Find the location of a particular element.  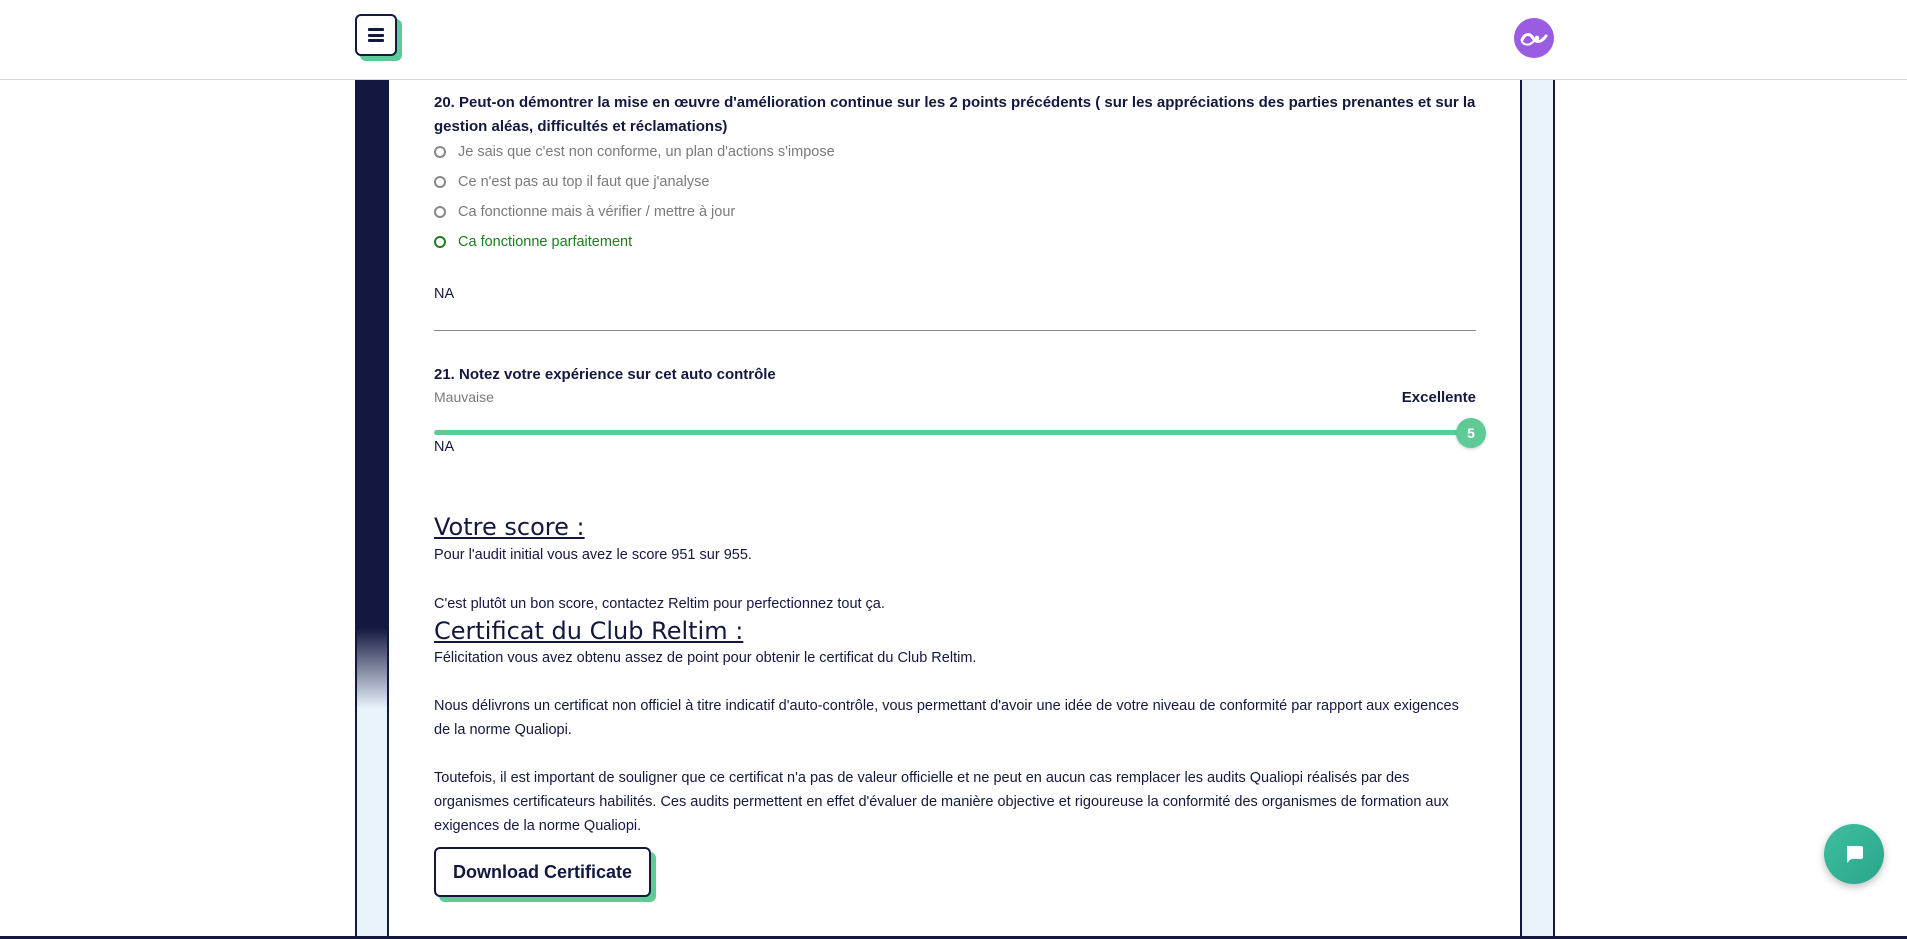

chat-button is located at coordinates (1854, 854).